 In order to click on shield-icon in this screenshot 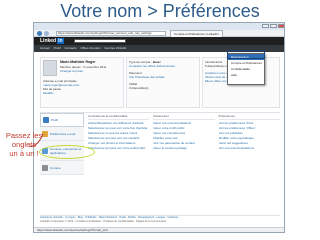, I will do `click(45, 167)`.